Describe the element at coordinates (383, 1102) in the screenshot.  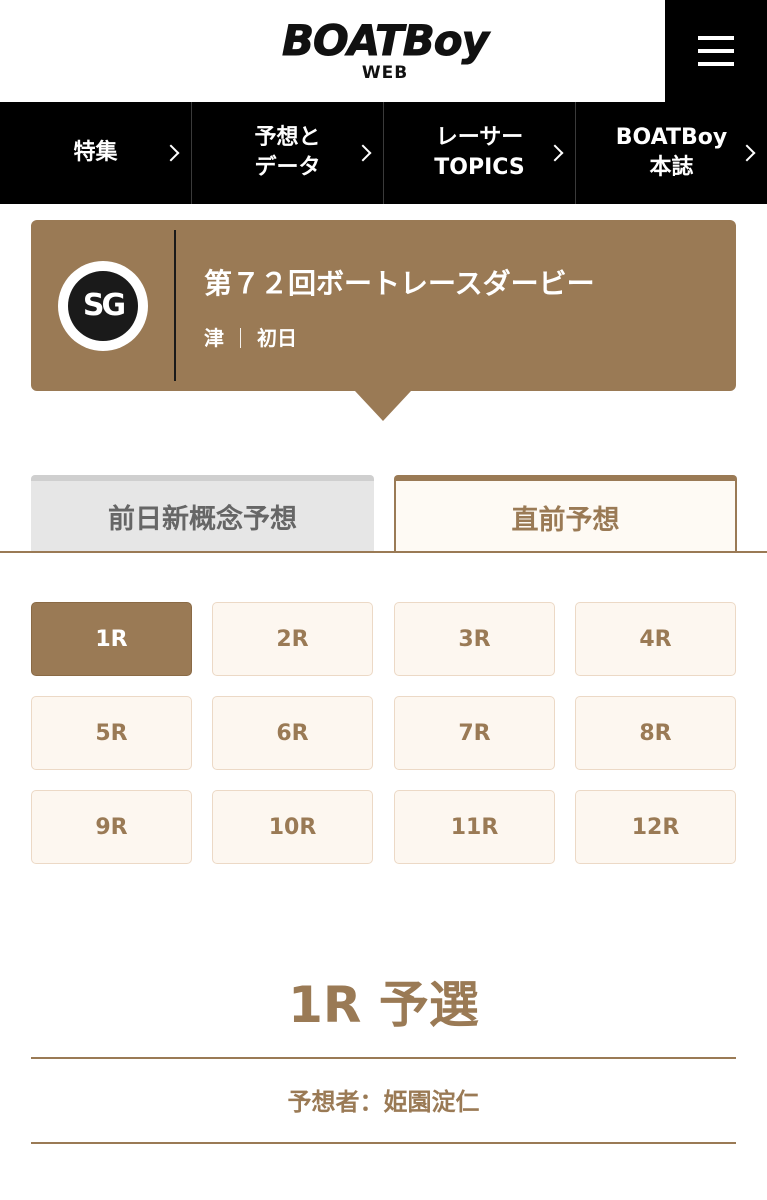
I see `predictor-name: 予想者：姫園淀仁` at that location.